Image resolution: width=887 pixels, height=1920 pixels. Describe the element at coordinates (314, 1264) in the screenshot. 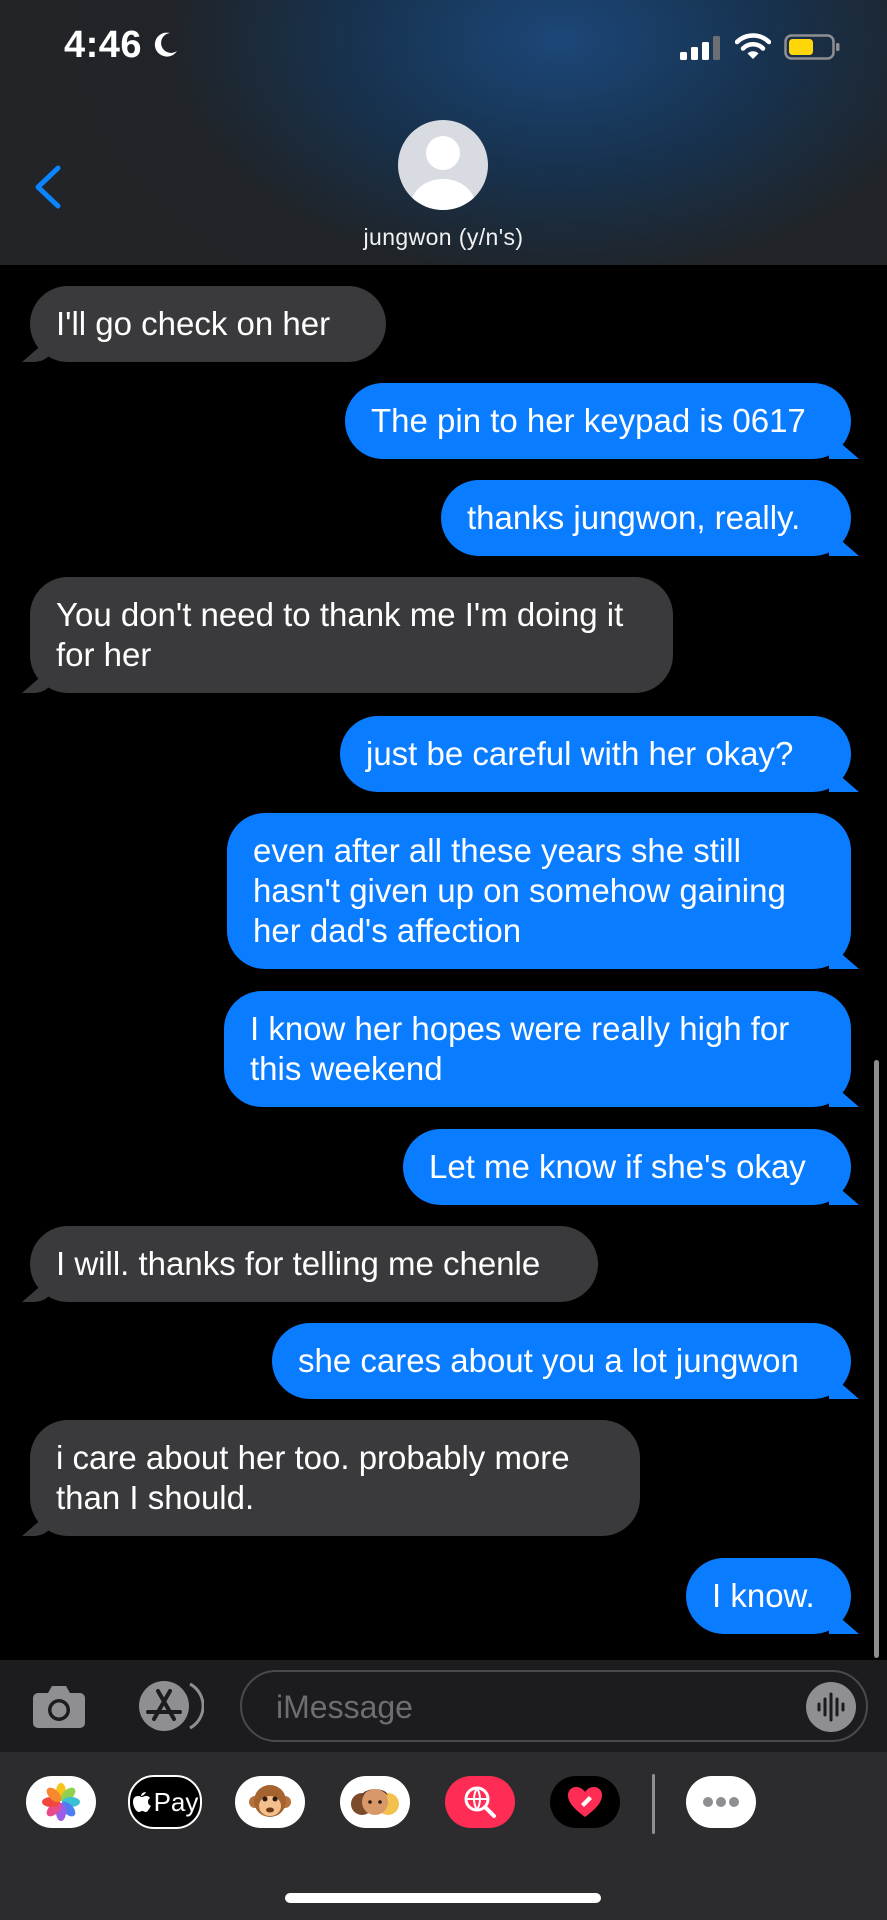

I see `incoming-message: I will. thanks for telling me chenle` at that location.